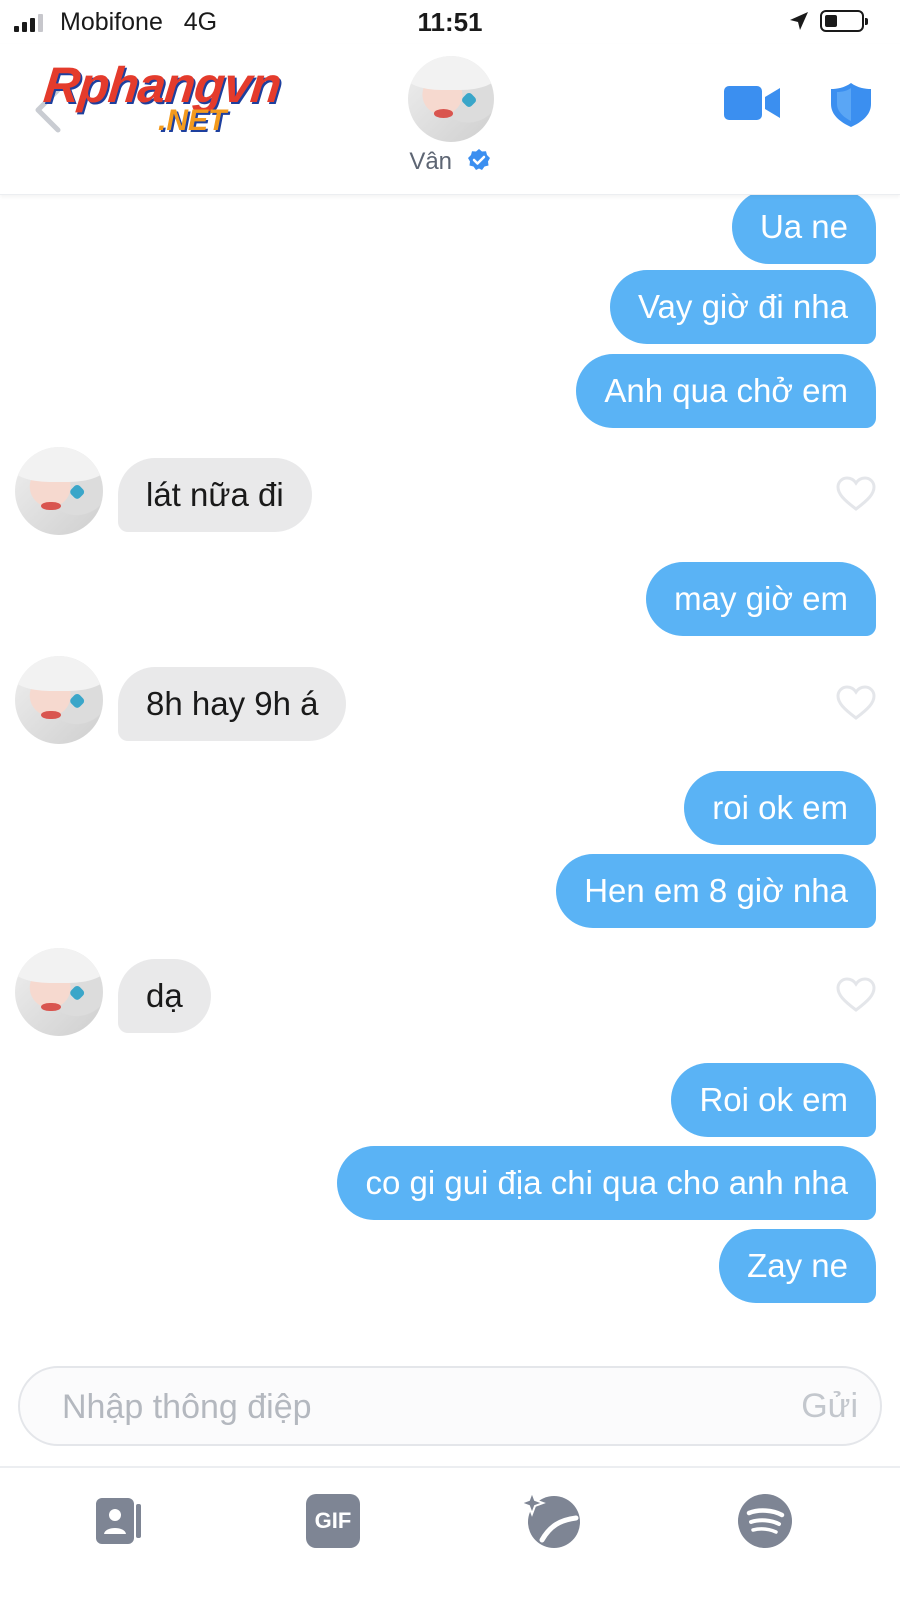 This screenshot has height=1600, width=900. Describe the element at coordinates (606, 1183) in the screenshot. I see `outgoing-message: co gi gui địa chi qua cho anh nha` at that location.